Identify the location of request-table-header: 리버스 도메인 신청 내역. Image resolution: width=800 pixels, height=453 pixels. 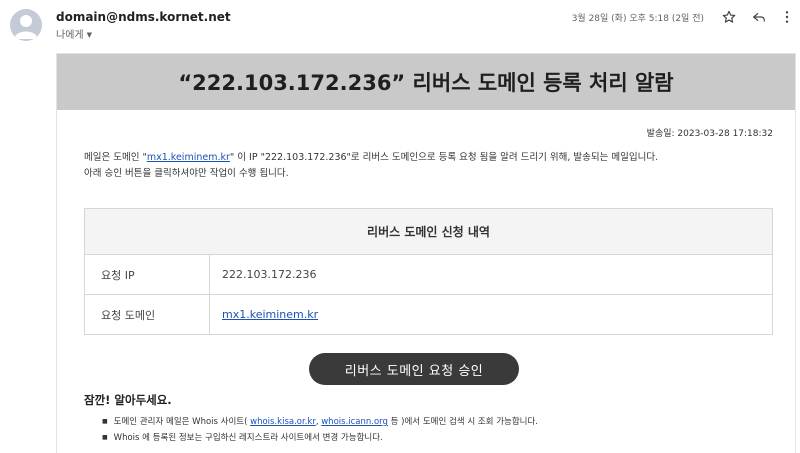
(428, 231).